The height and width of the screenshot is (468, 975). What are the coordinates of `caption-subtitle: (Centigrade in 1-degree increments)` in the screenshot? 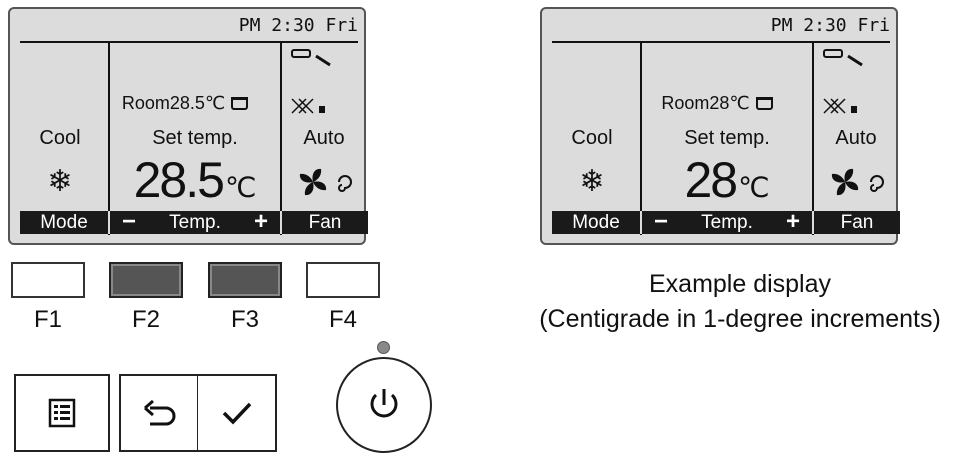 It's located at (740, 319).